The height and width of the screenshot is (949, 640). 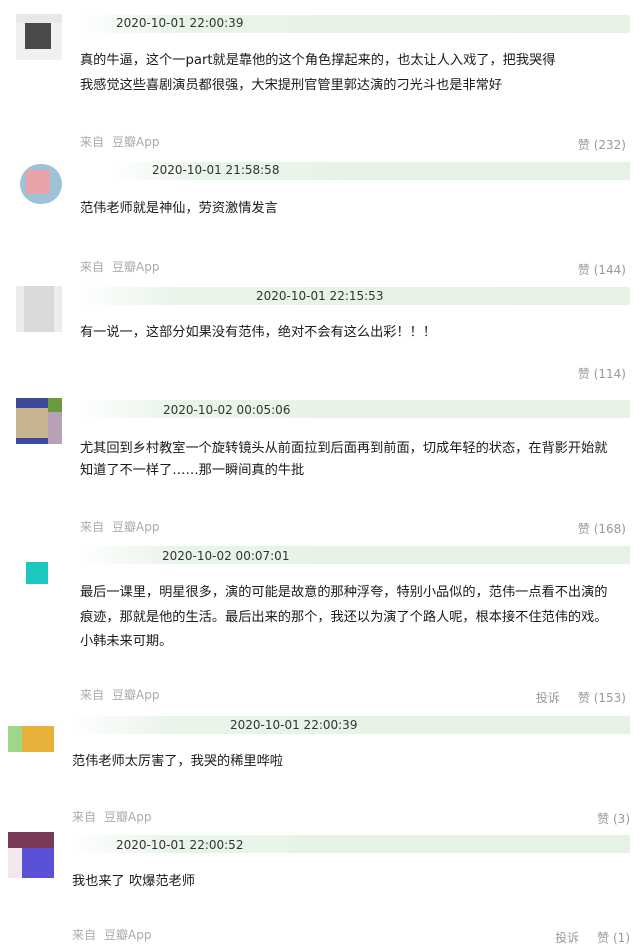 I want to click on comment-time: 2020-10-01 22:15:53, so click(x=320, y=296).